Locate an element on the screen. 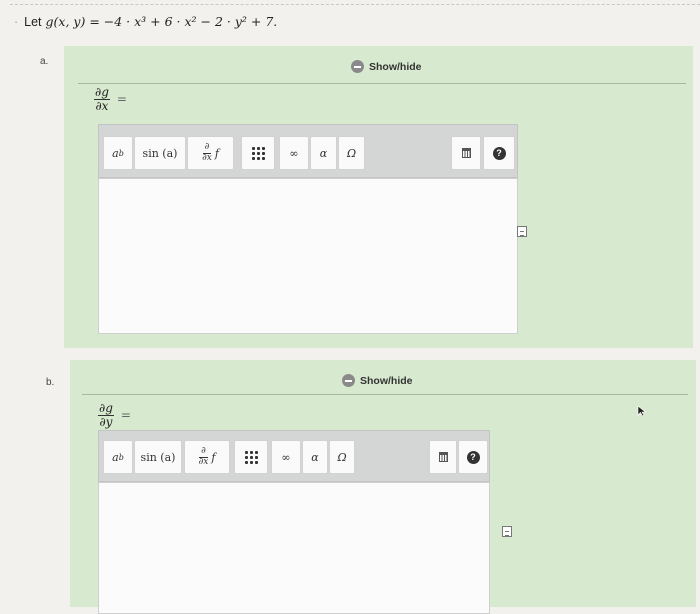 This screenshot has width=700, height=614. partial-derivative-label-a: ∂g ∂x = is located at coordinates (110, 99).